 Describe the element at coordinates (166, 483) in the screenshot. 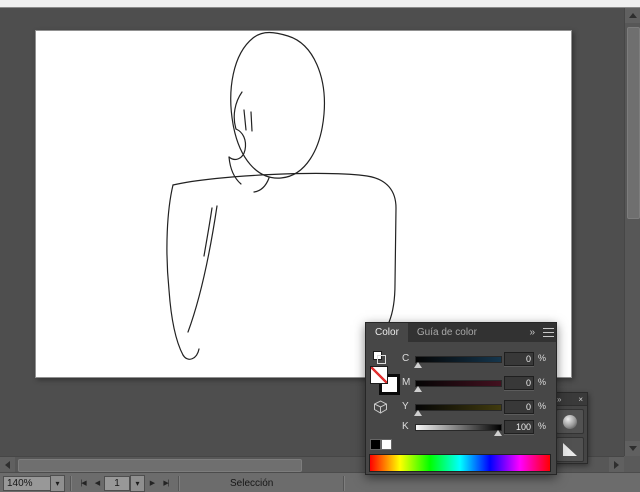

I see `last-artboard-button: ▶|` at that location.